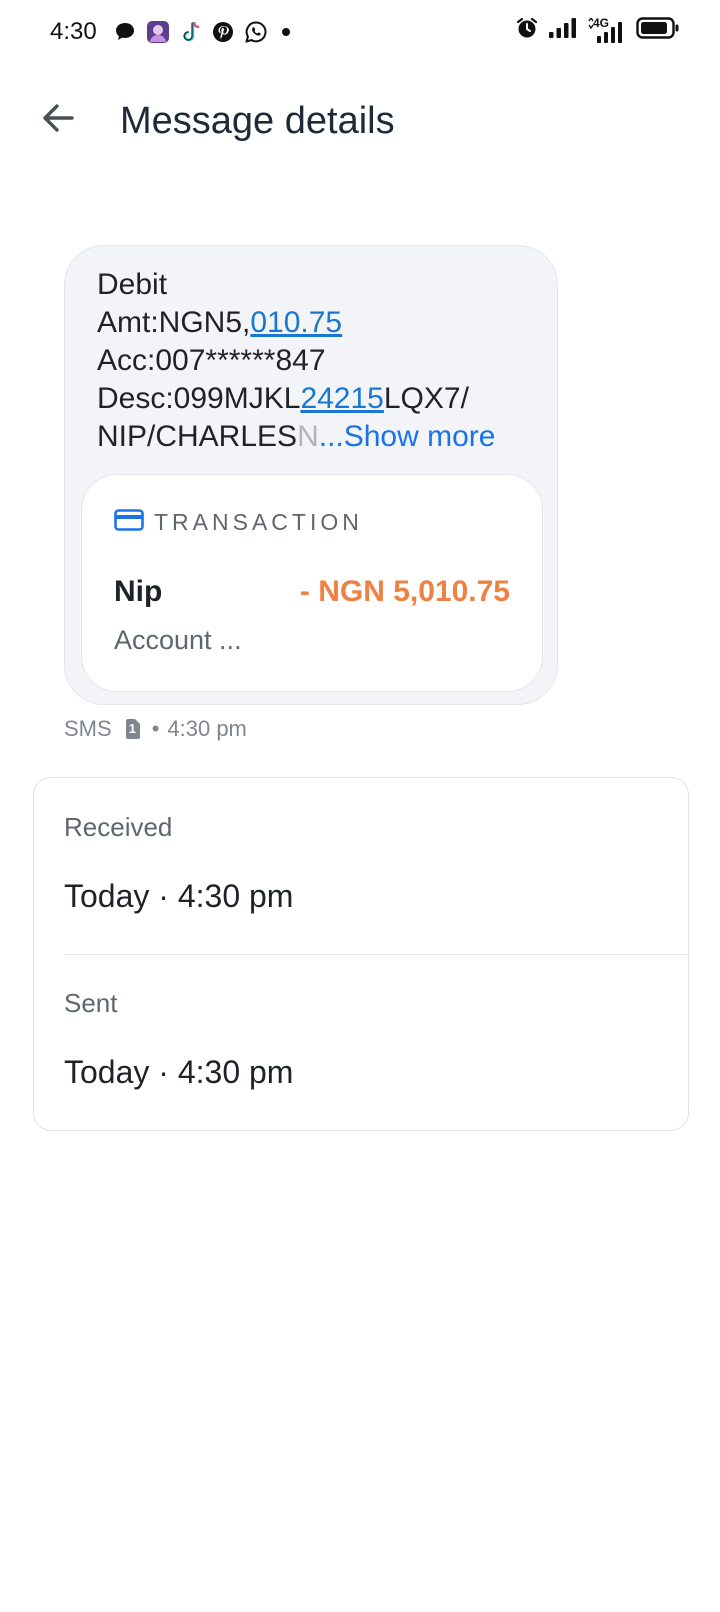 This screenshot has width=720, height=1612. Describe the element at coordinates (199, 398) in the screenshot. I see `message-text: Desc:099MJKL` at that location.